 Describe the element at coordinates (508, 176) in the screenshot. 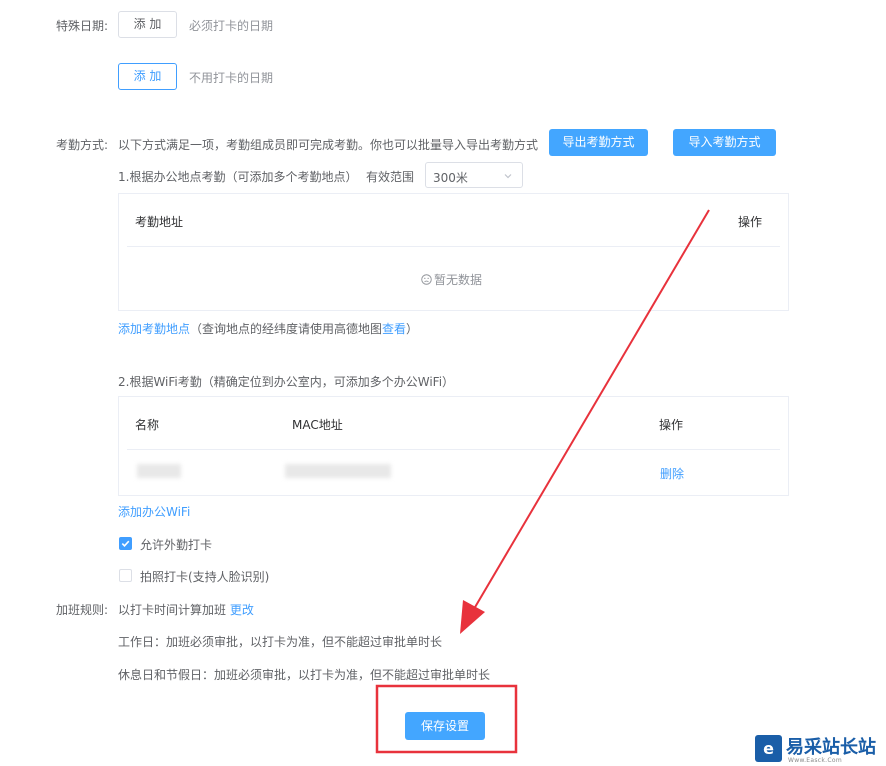

I see `chevron-down-icon` at that location.